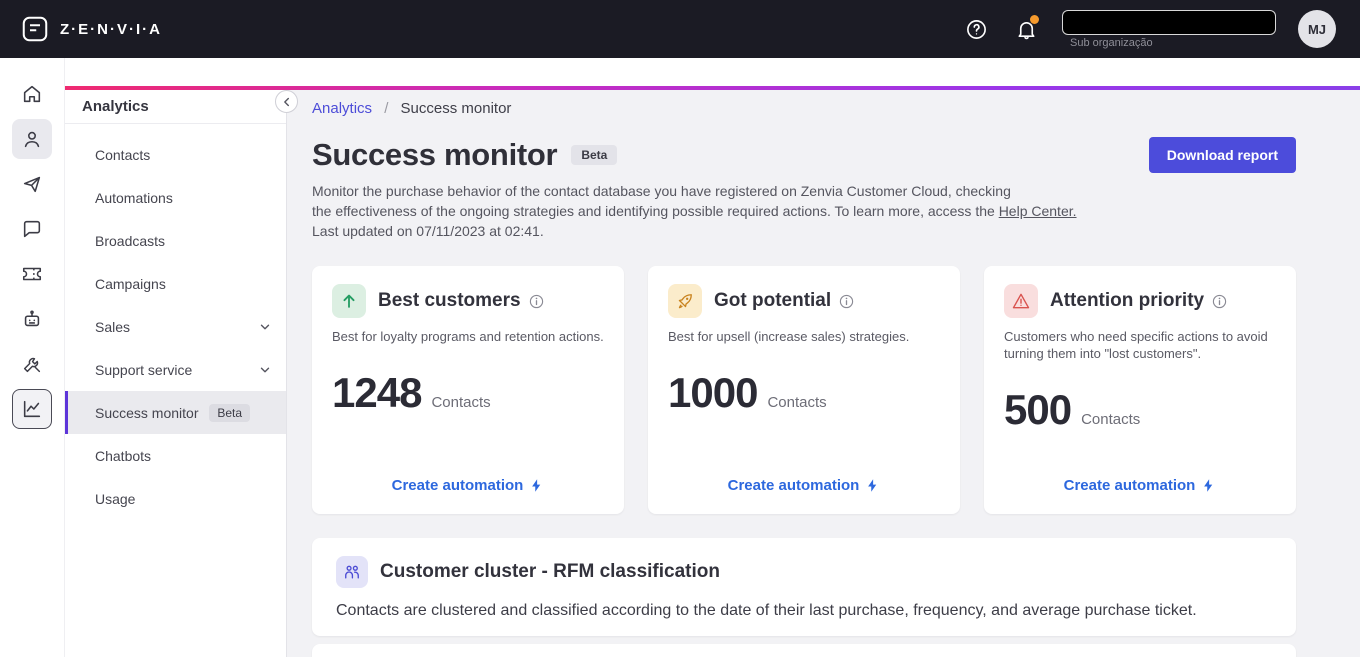  What do you see at coordinates (1038, 211) in the screenshot?
I see `help-center-link: Help Center.` at bounding box center [1038, 211].